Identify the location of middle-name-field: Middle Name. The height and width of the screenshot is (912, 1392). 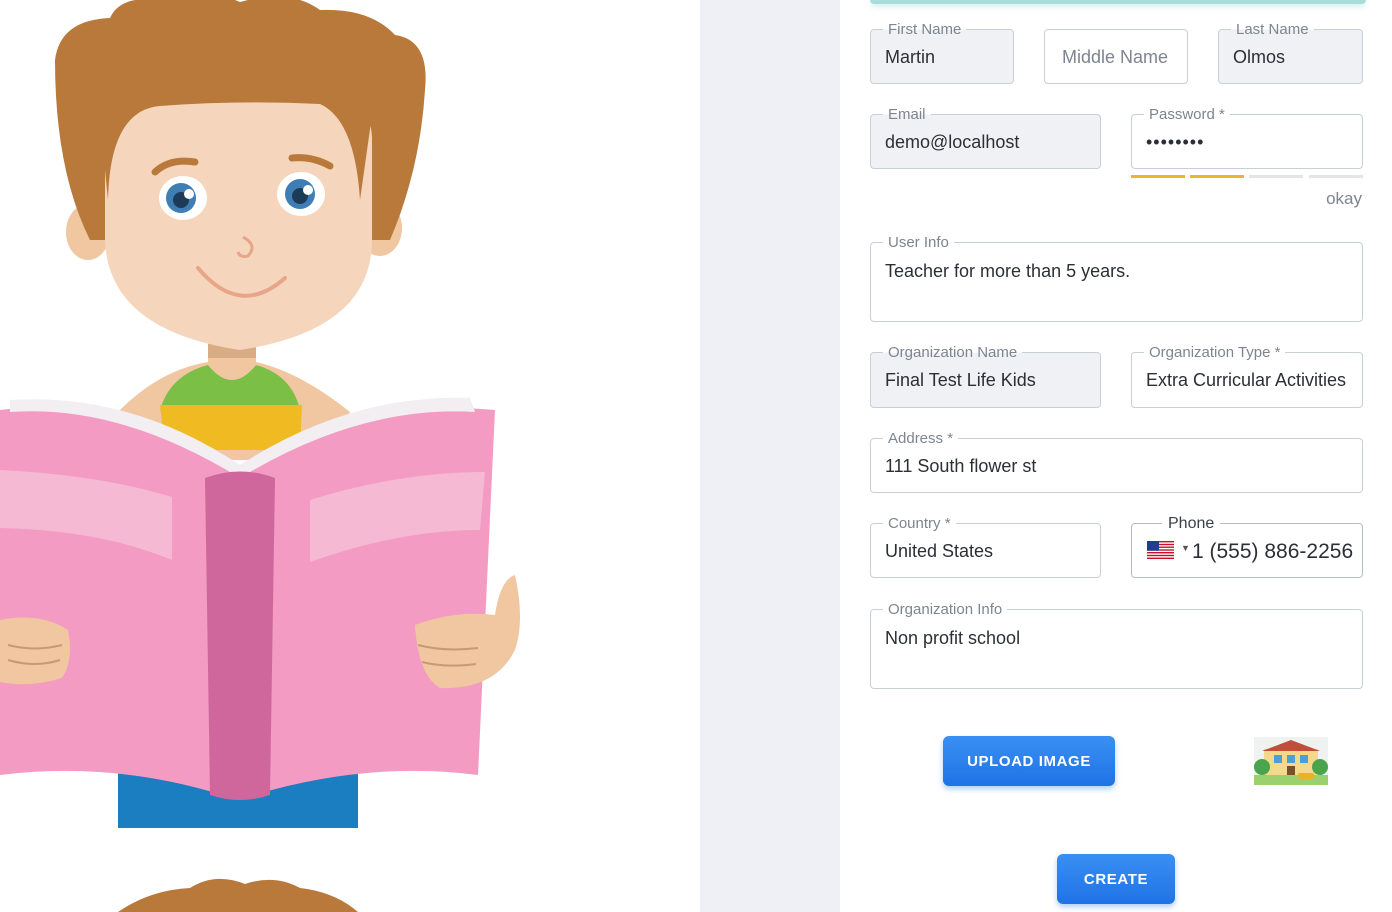
(1116, 56).